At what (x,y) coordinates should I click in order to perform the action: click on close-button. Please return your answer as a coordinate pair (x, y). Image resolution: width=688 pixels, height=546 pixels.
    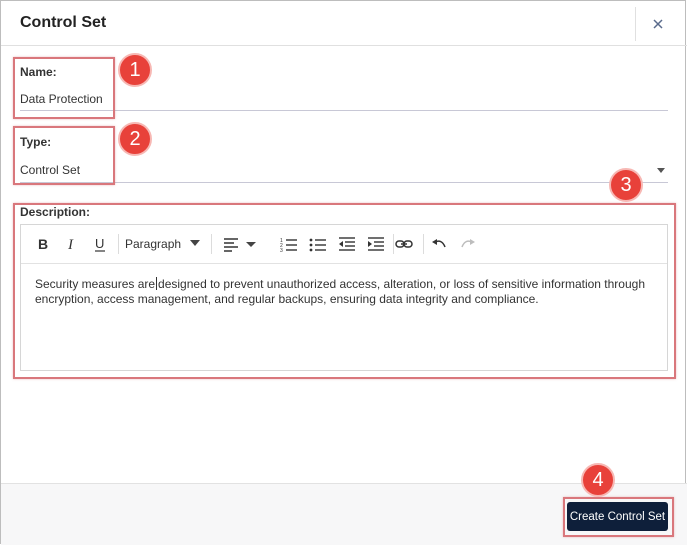
    Looking at the image, I should click on (658, 24).